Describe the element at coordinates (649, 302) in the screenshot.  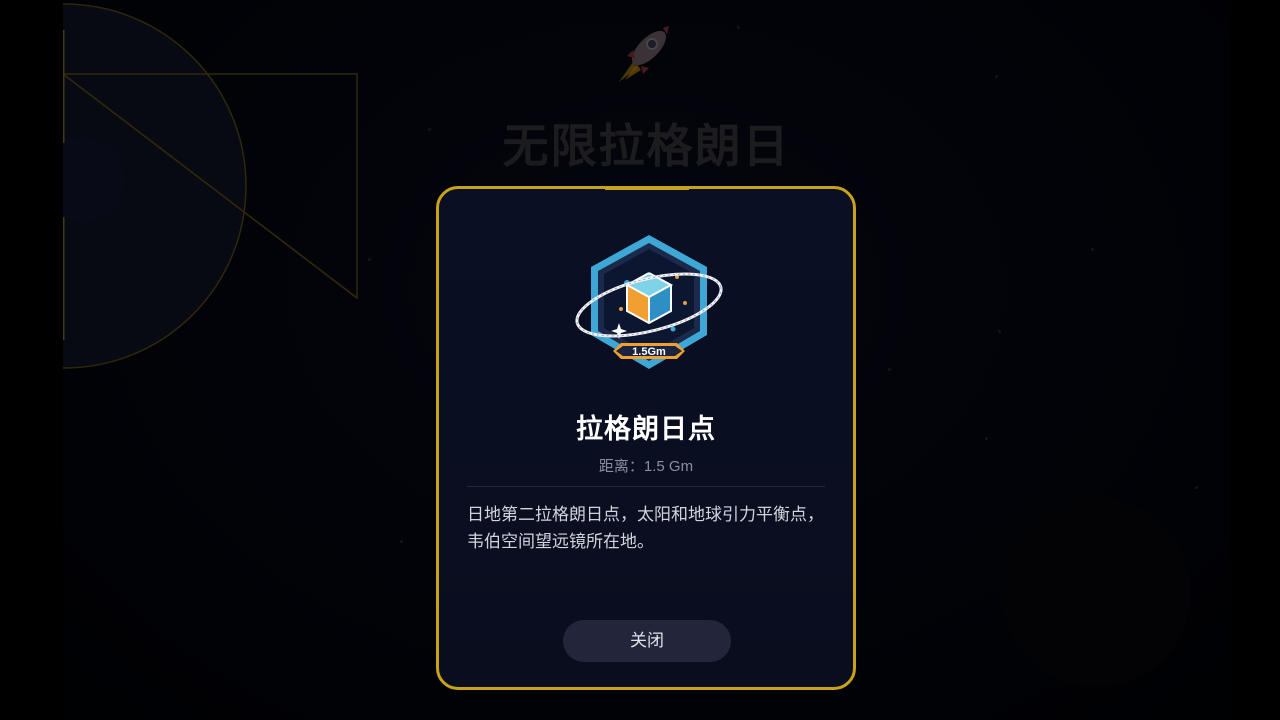
I see `lagrange-point-badge-icon: 1.5Gm` at that location.